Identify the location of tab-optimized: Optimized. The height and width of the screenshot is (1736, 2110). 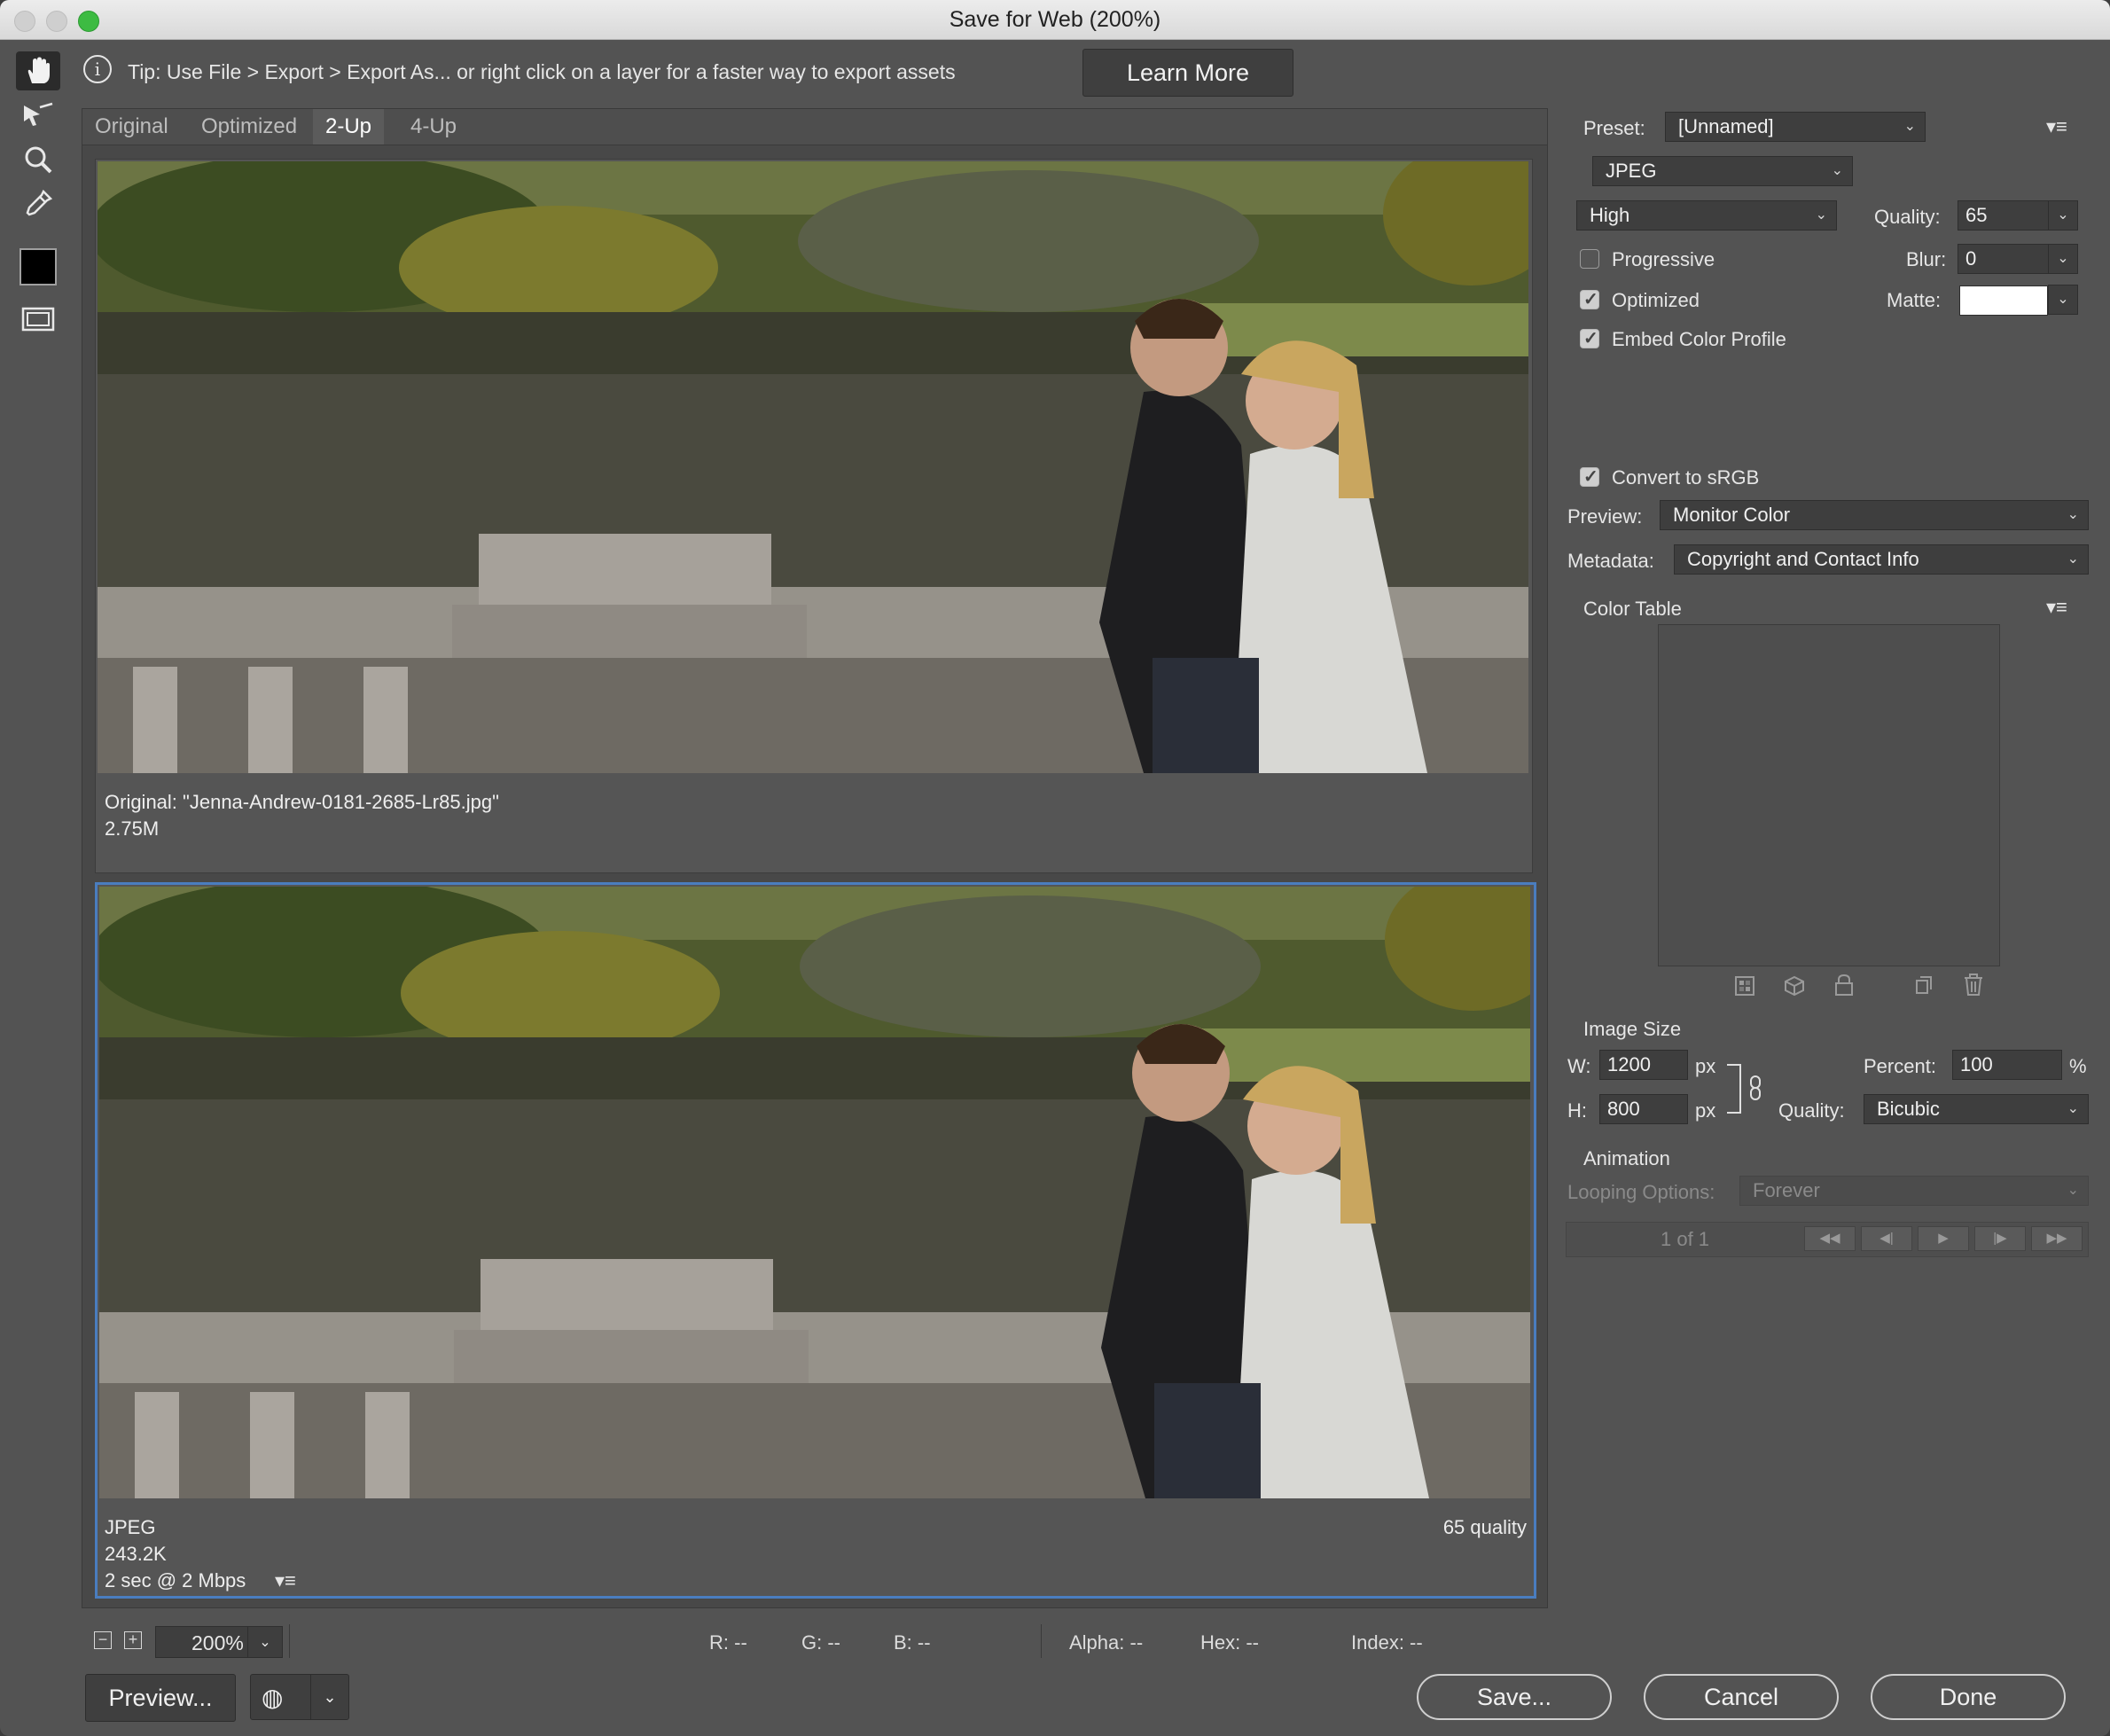
(249, 127).